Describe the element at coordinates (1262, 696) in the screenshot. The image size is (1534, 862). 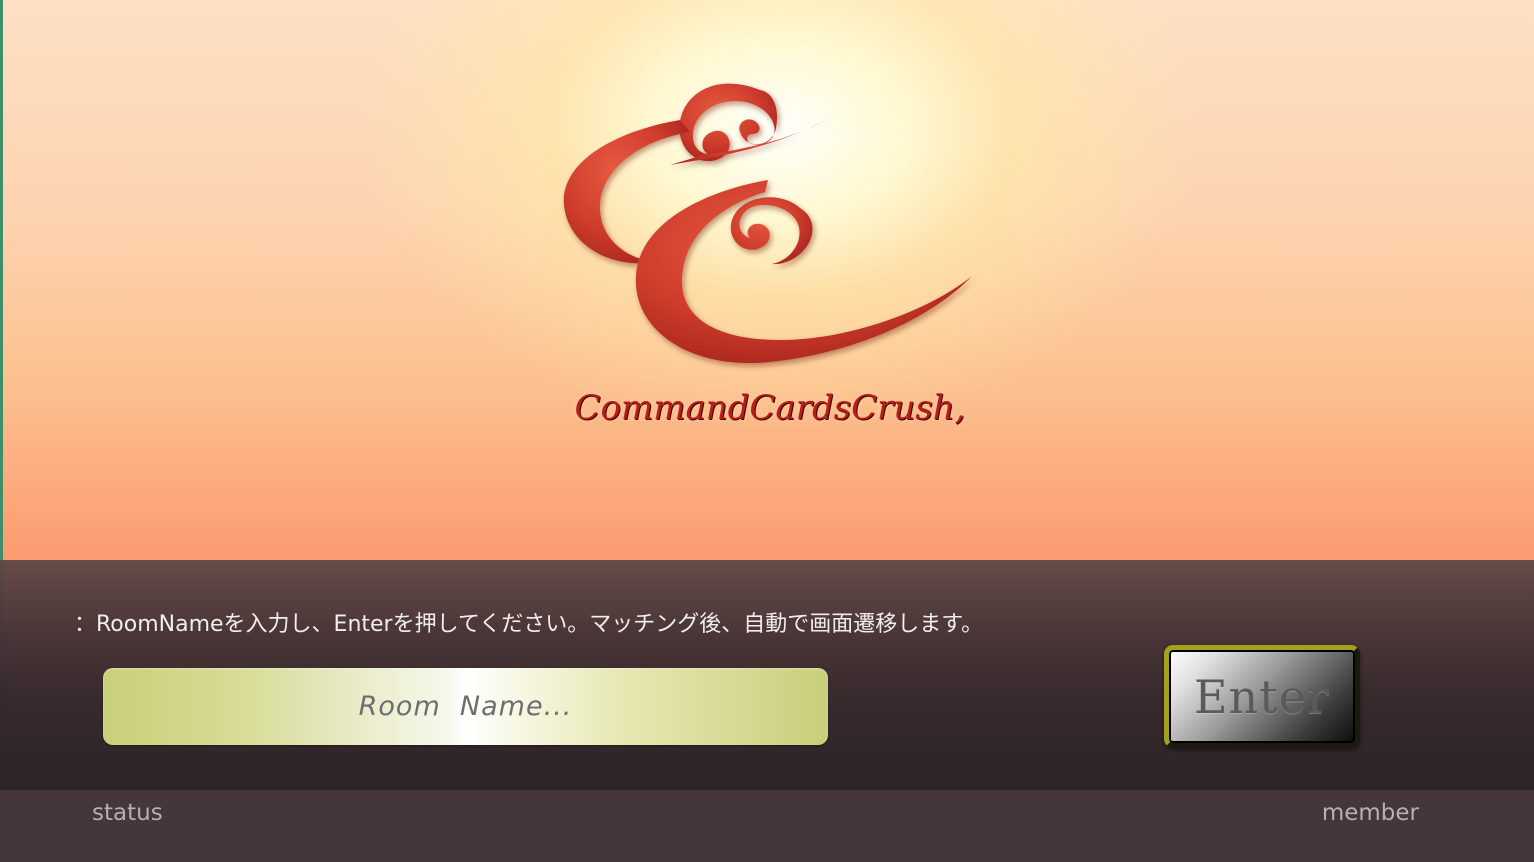
I see `enter-button: Enter` at that location.